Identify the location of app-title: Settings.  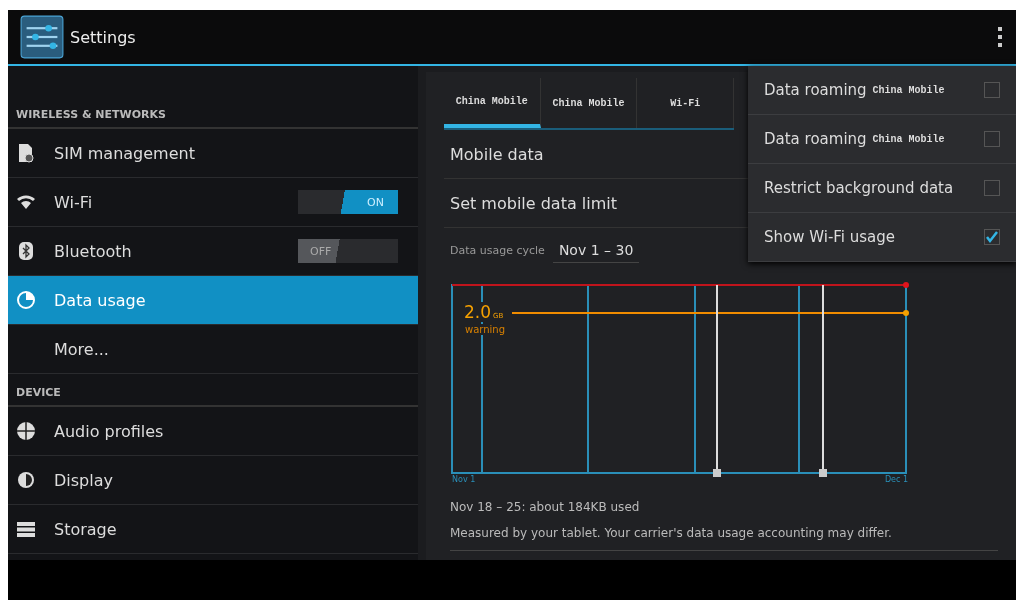
(103, 37).